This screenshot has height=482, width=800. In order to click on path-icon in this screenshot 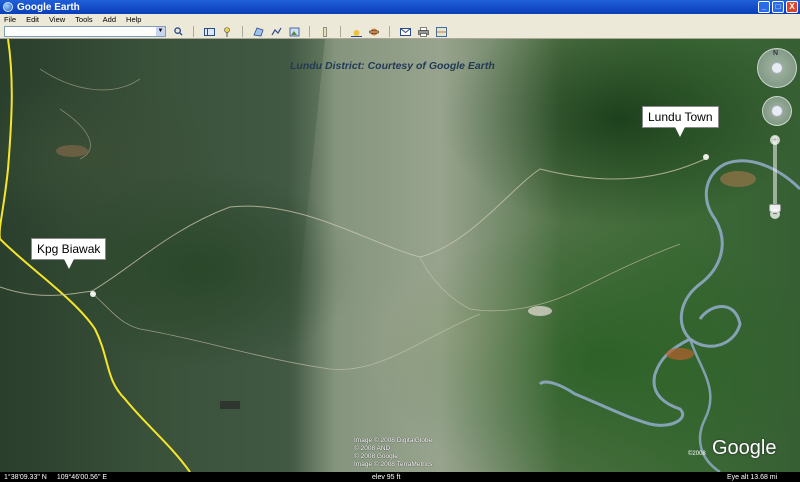, I will do `click(276, 31)`.